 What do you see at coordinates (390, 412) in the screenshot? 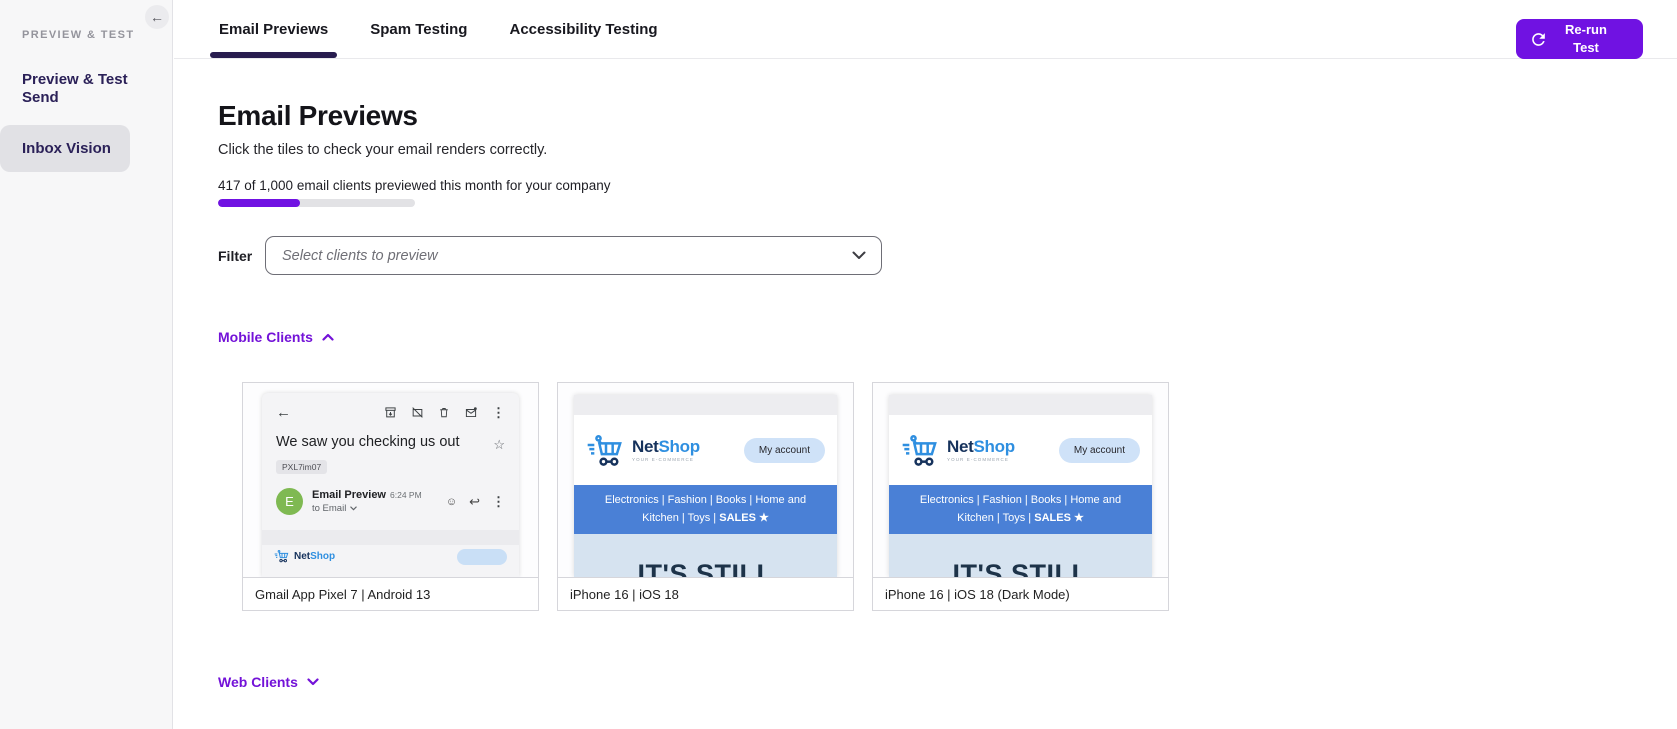
I see `archive-icon` at bounding box center [390, 412].